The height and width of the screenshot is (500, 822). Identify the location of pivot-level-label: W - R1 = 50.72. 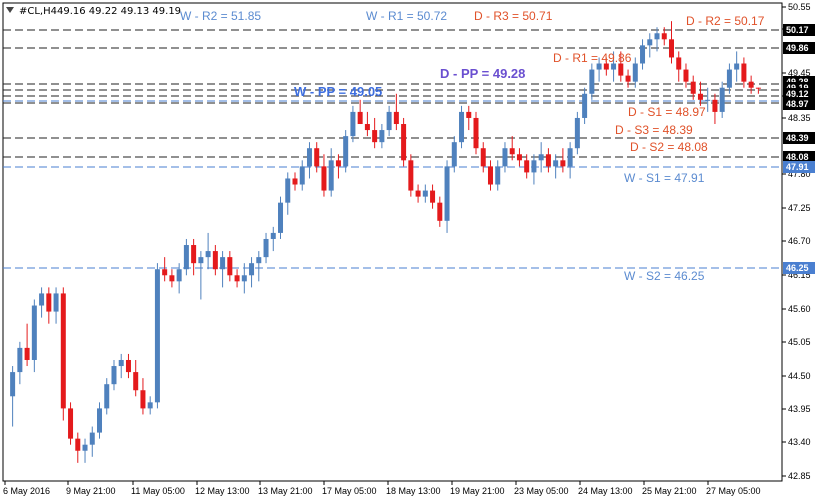
(406, 16).